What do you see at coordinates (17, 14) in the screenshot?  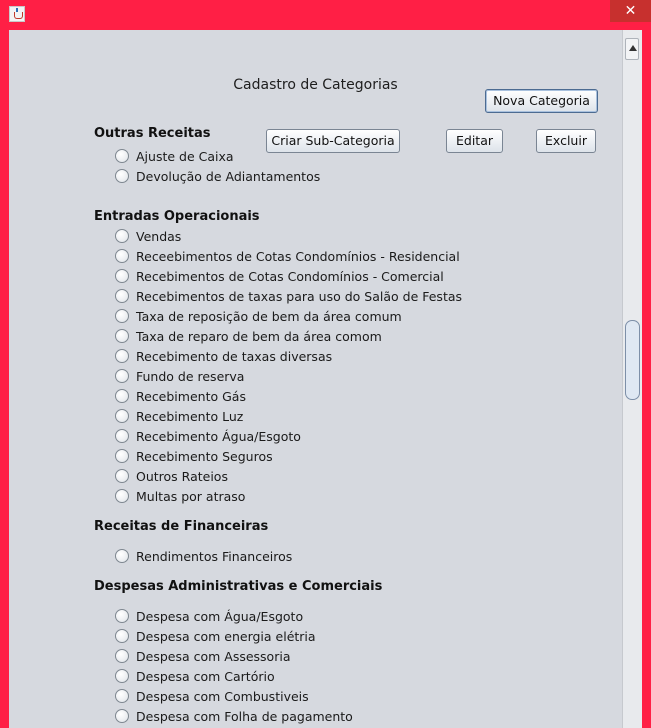 I see `java-cup-icon` at bounding box center [17, 14].